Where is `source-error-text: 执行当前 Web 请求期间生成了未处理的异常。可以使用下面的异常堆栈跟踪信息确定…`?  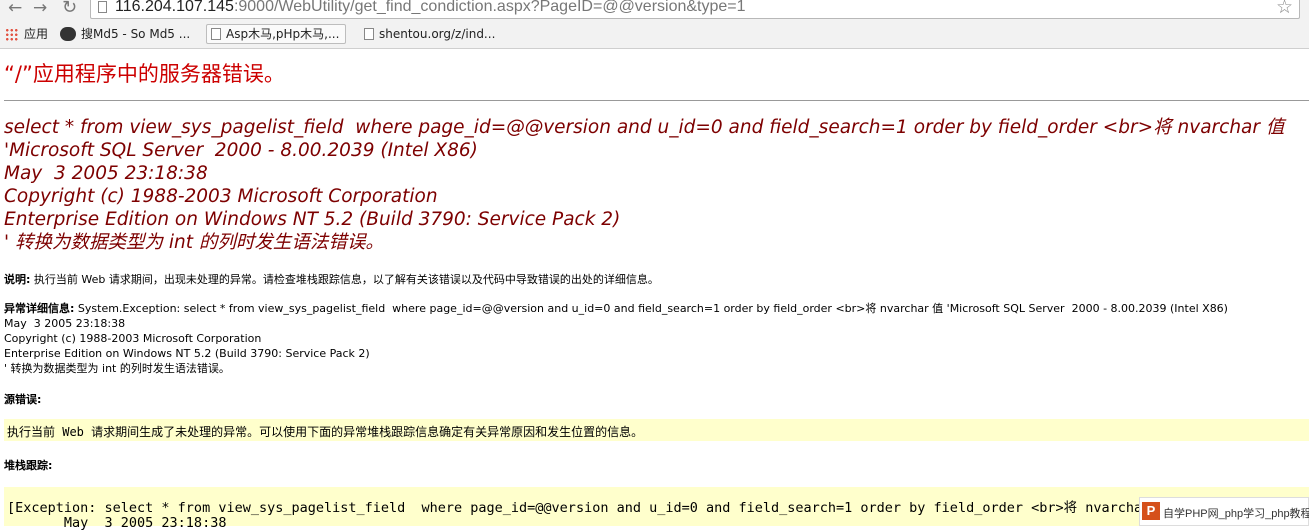 source-error-text: 执行当前 Web 请求期间生成了未处理的异常。可以使用下面的异常堆栈跟踪信息确定… is located at coordinates (325, 432).